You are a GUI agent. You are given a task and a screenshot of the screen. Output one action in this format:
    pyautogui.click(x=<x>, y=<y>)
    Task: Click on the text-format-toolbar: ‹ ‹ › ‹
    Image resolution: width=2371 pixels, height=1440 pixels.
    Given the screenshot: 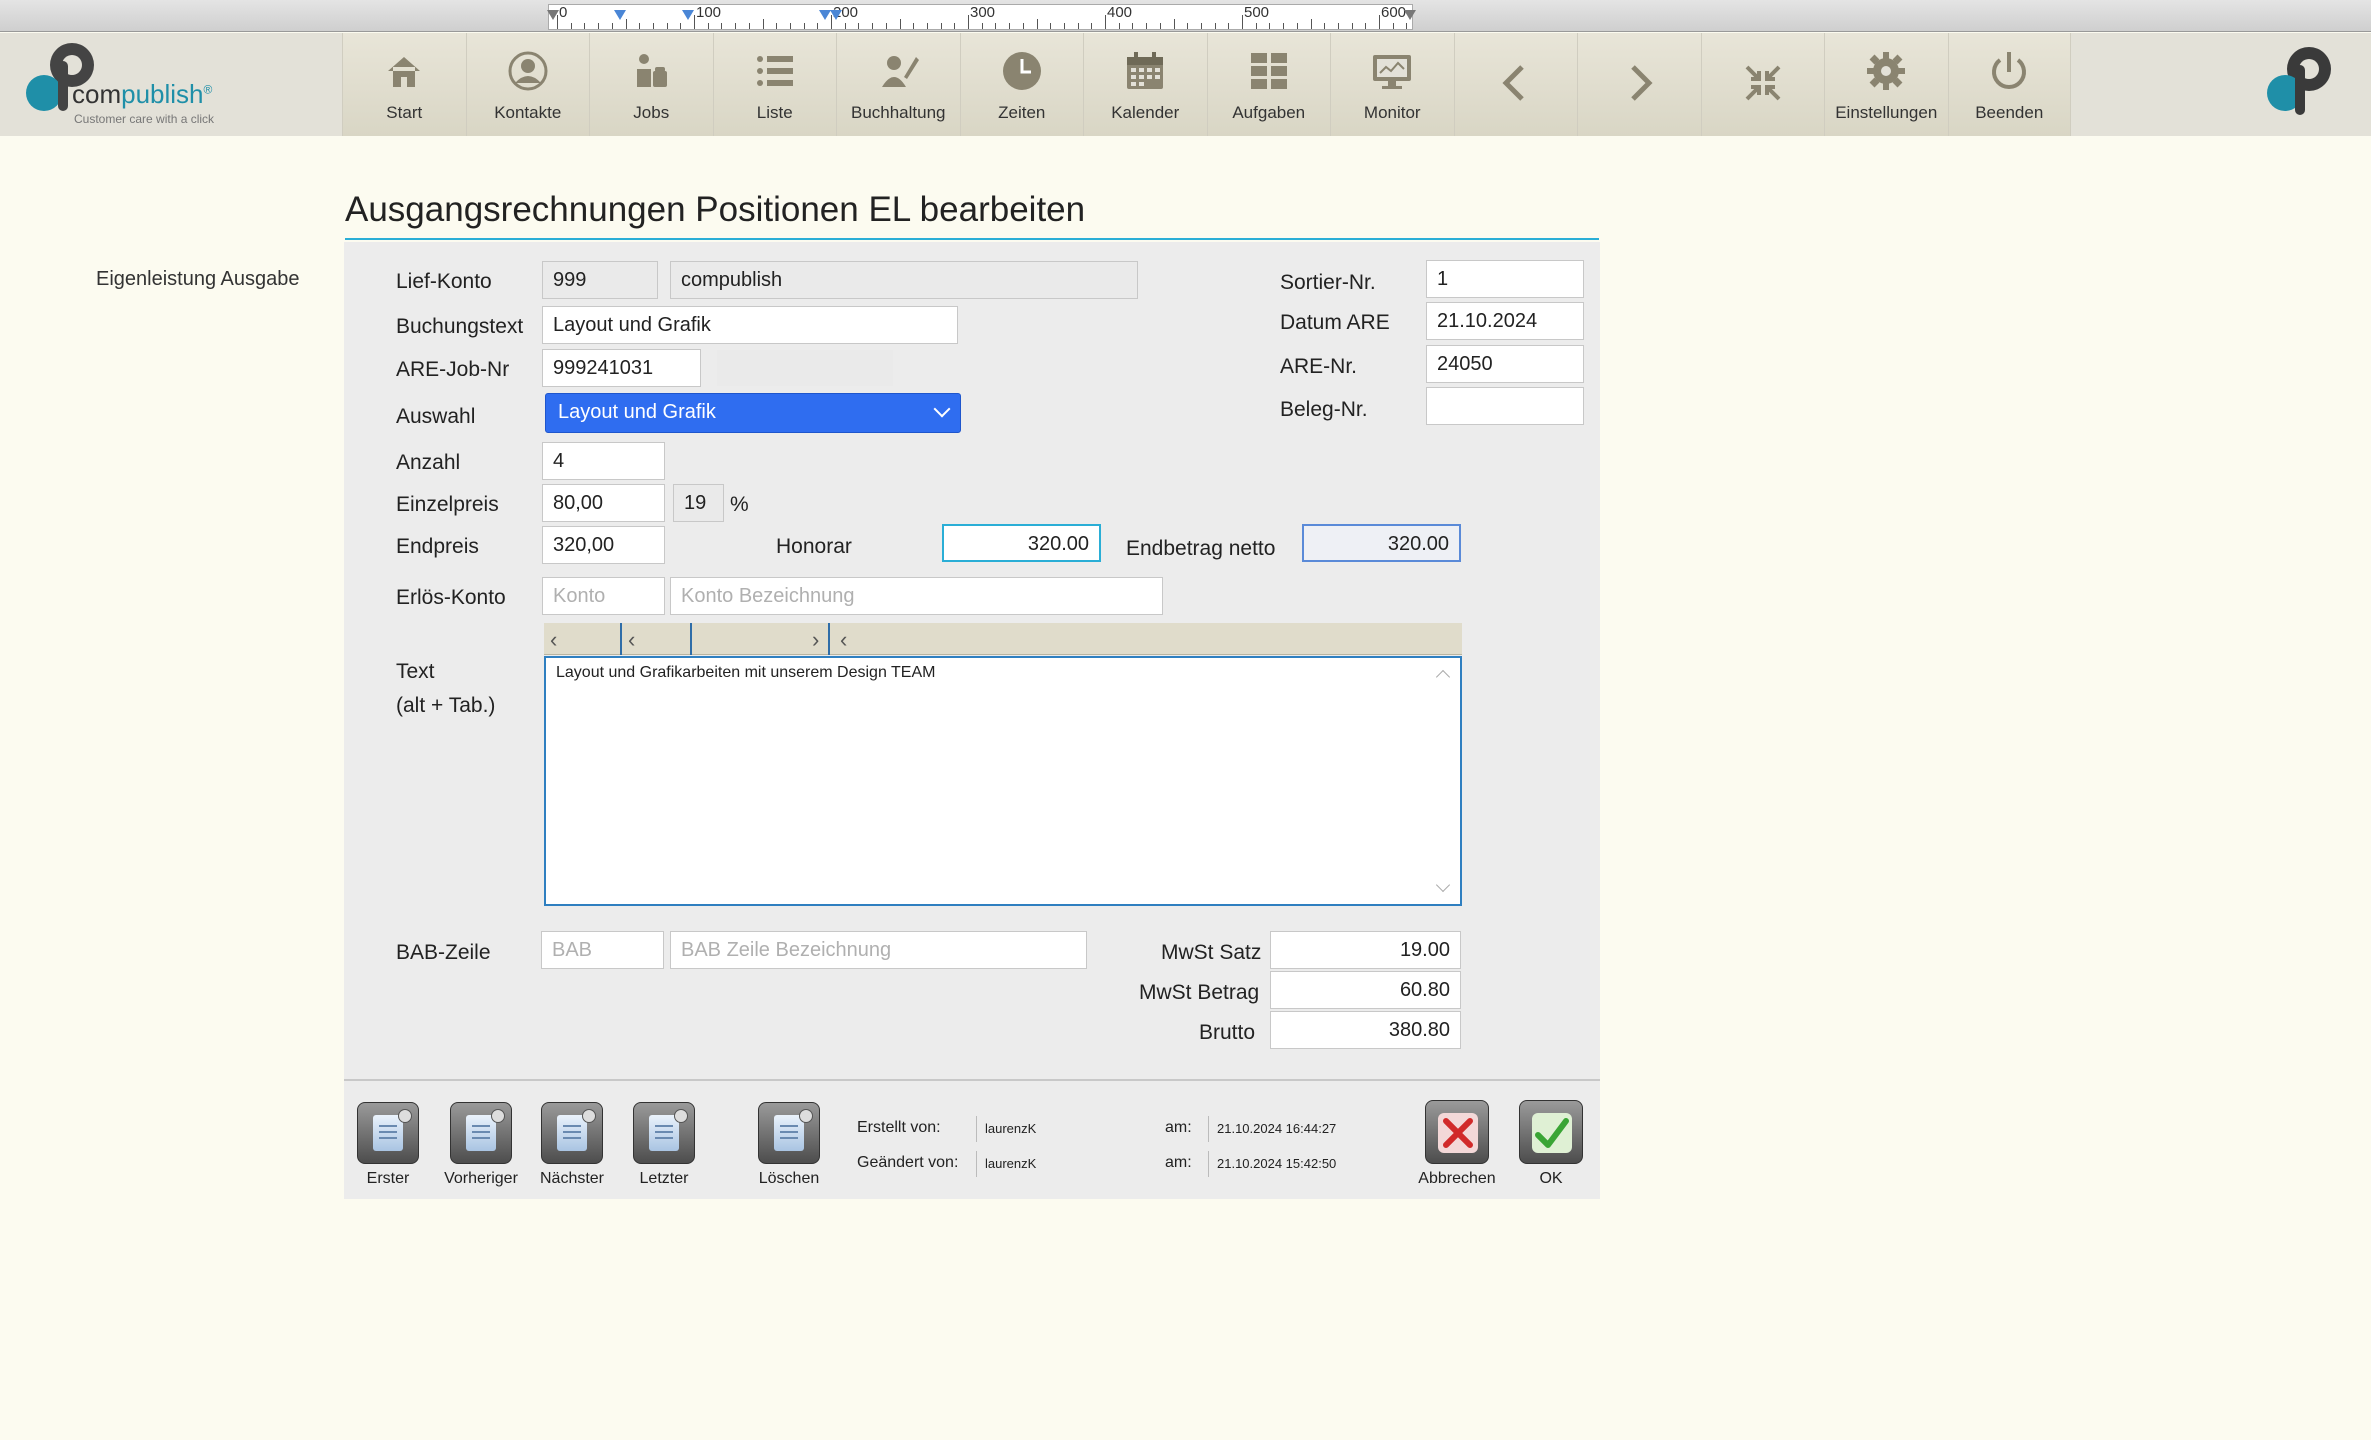 What is the action you would take?
    pyautogui.click(x=1003, y=639)
    